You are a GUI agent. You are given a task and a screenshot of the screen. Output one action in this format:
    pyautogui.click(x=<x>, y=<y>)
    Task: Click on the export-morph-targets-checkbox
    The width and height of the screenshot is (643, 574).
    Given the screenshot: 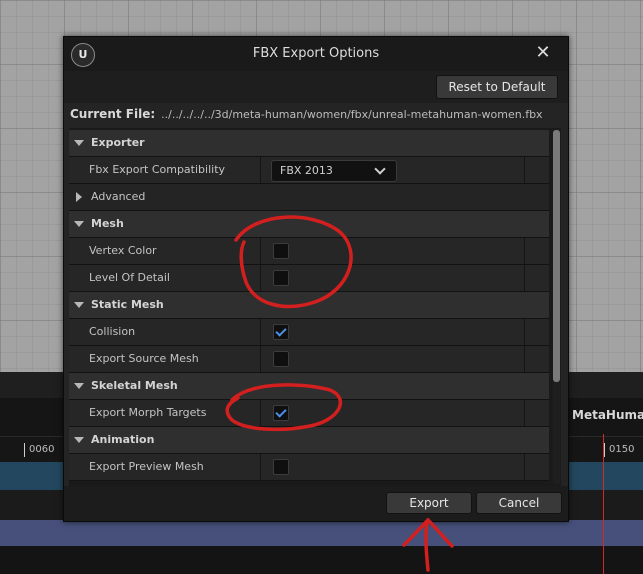 What is the action you would take?
    pyautogui.click(x=281, y=413)
    